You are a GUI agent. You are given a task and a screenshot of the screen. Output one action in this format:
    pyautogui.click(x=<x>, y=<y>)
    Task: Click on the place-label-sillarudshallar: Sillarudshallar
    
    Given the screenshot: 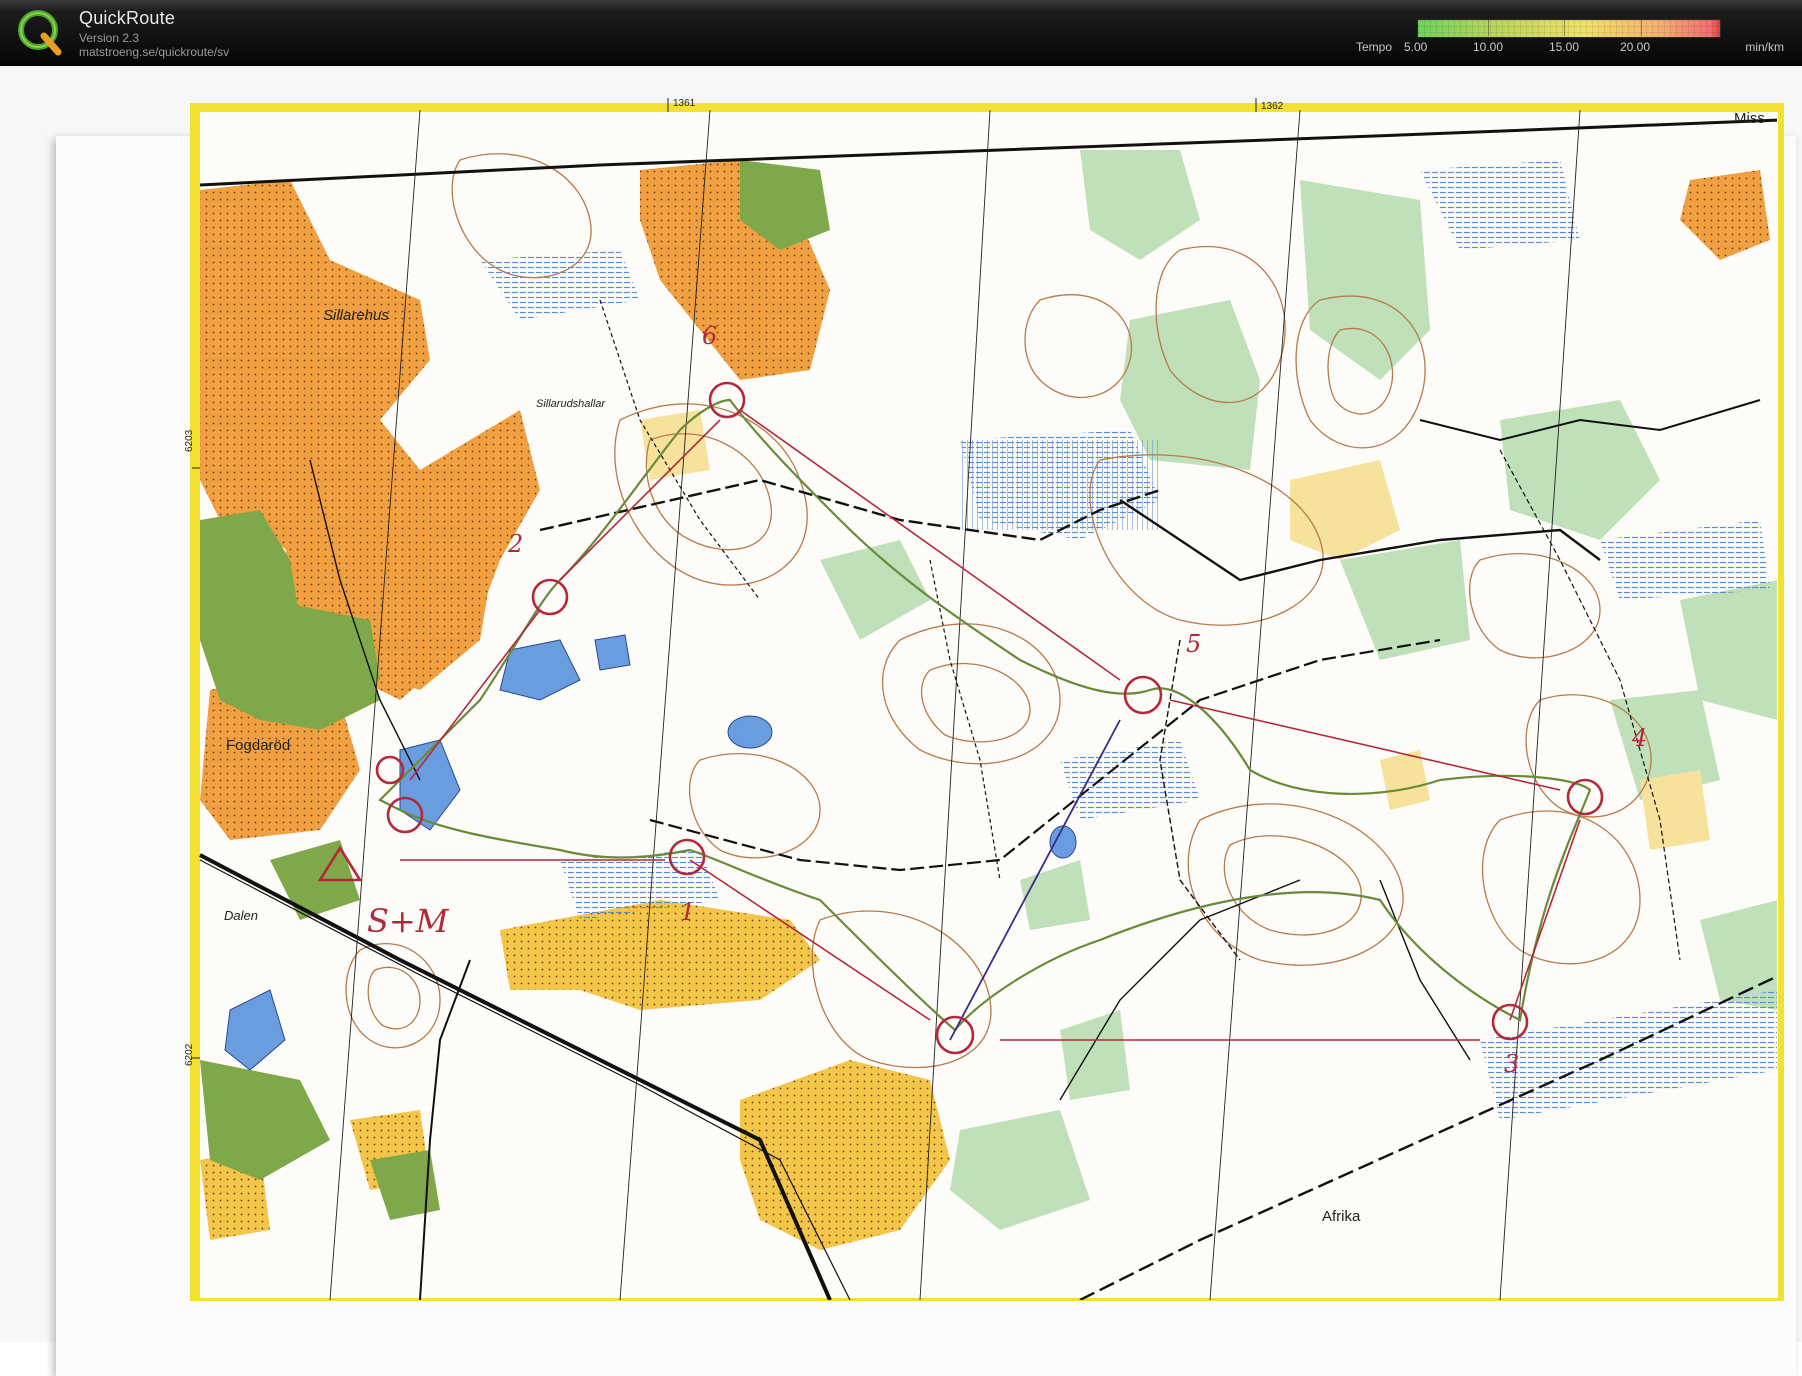 What is the action you would take?
    pyautogui.click(x=571, y=404)
    